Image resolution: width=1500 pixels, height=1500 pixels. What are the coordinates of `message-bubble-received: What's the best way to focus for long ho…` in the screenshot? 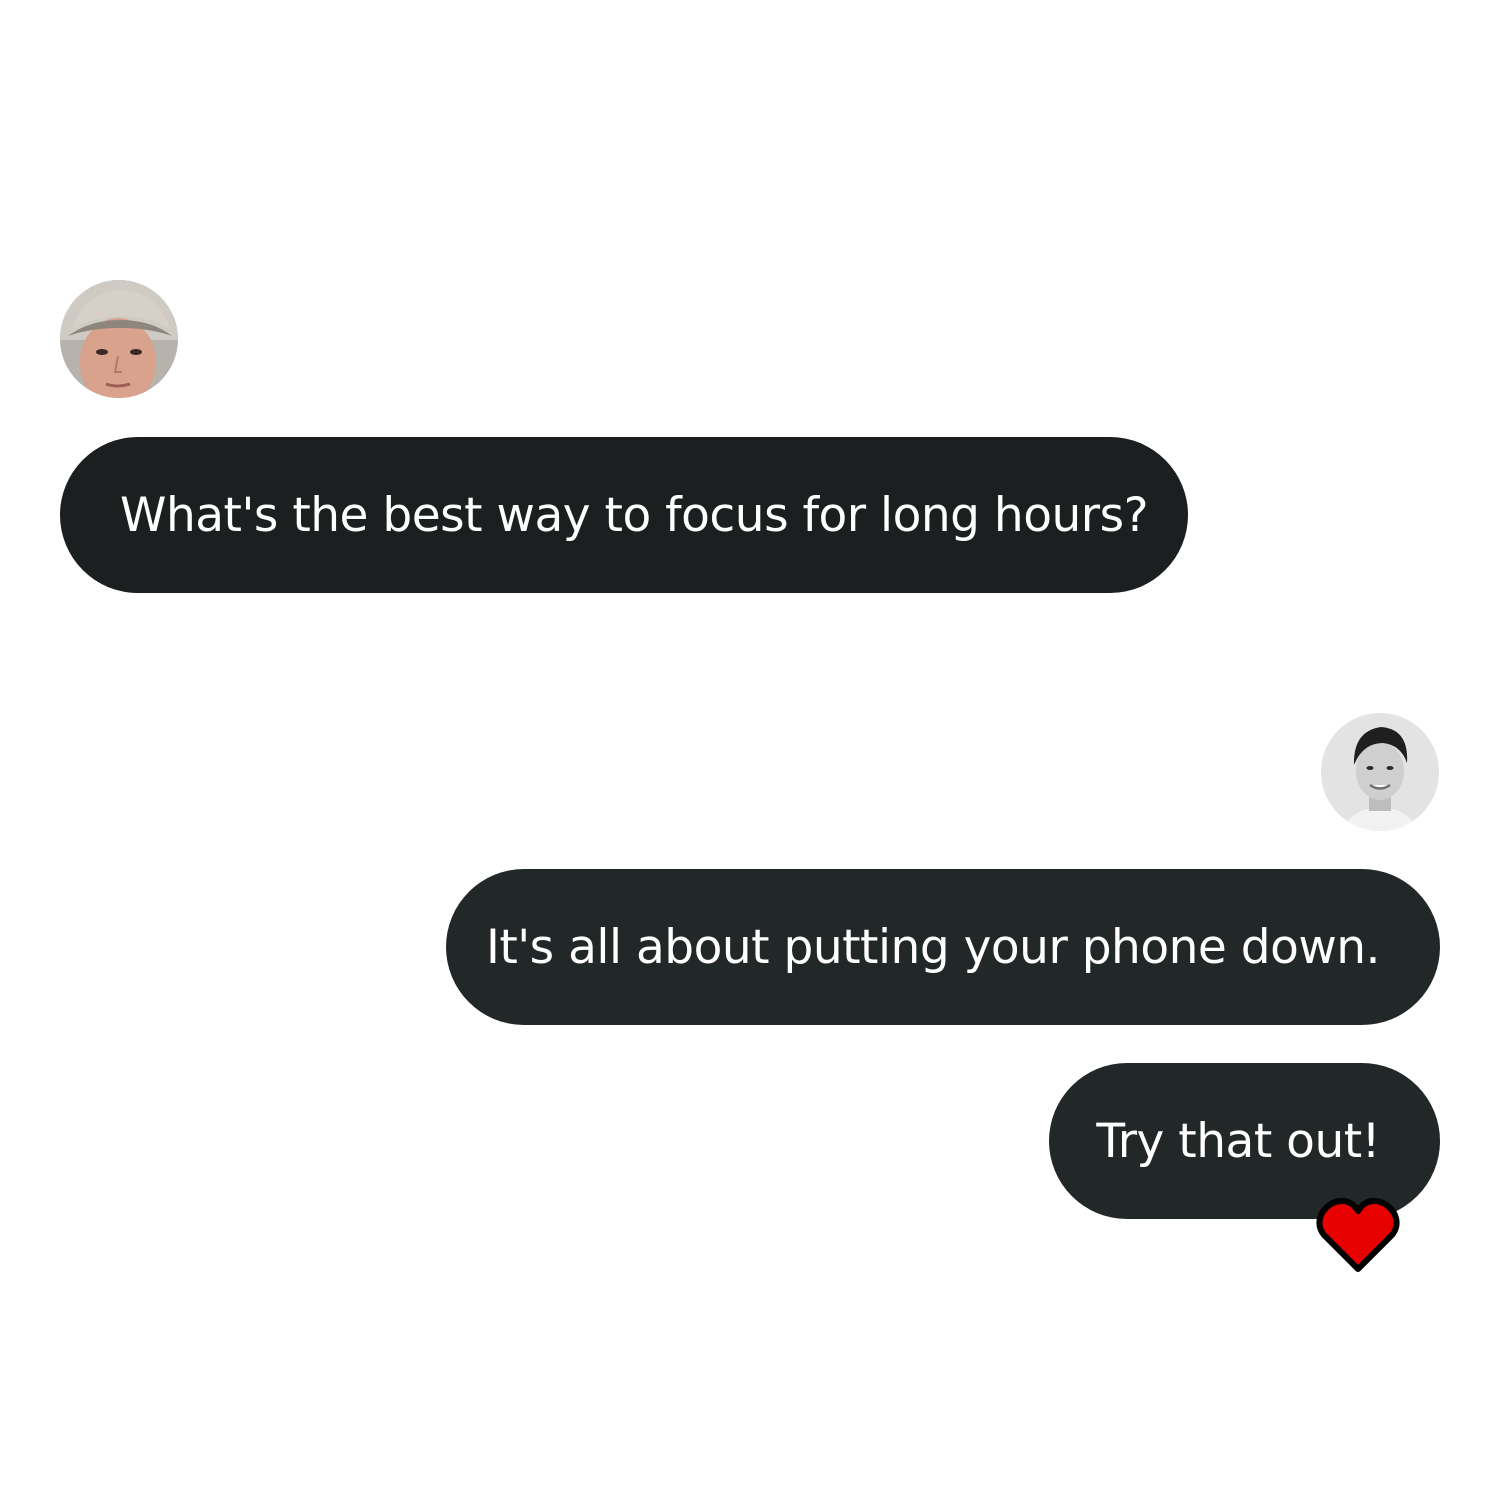 It's located at (624, 515).